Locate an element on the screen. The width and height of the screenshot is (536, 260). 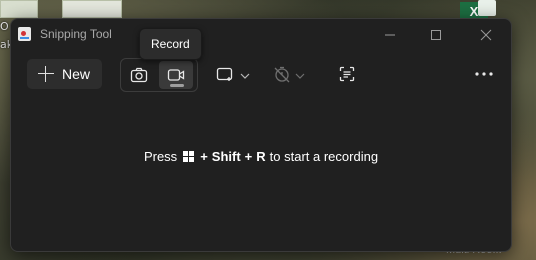
maximize-button is located at coordinates (436, 35).